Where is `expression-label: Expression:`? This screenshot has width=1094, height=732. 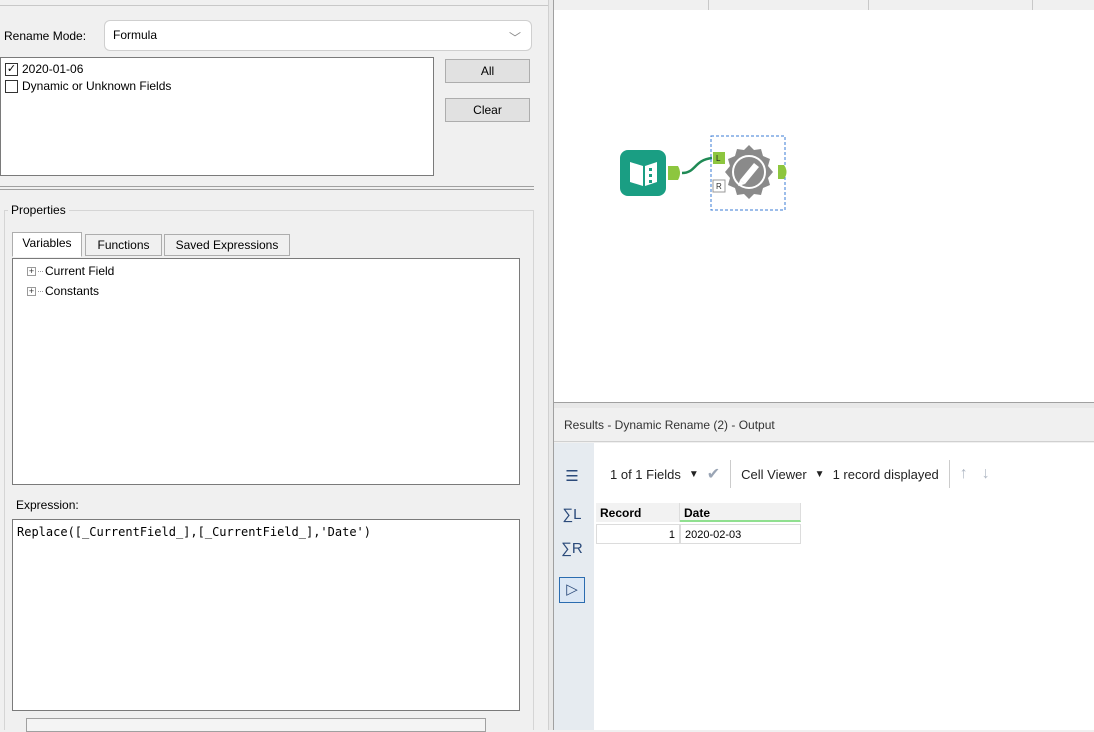
expression-label: Expression: is located at coordinates (47, 505).